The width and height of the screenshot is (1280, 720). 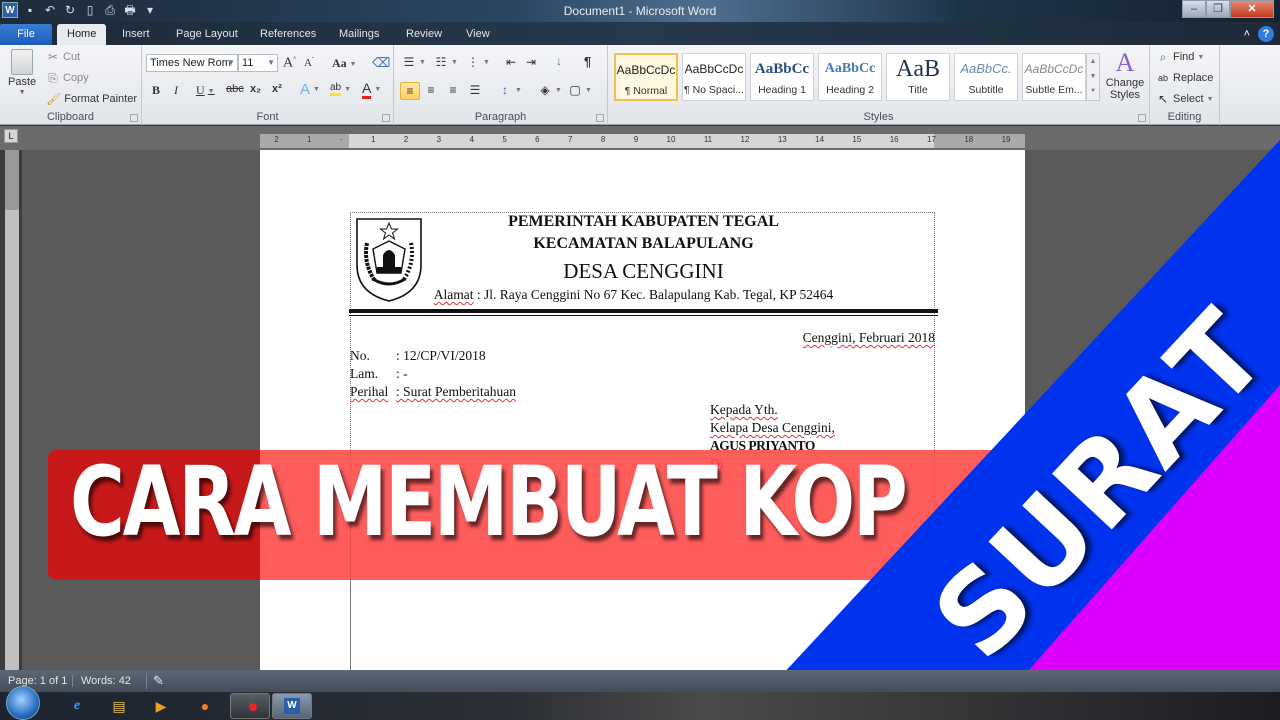 What do you see at coordinates (511, 62) in the screenshot?
I see `decrease-indent-button: ⇤` at bounding box center [511, 62].